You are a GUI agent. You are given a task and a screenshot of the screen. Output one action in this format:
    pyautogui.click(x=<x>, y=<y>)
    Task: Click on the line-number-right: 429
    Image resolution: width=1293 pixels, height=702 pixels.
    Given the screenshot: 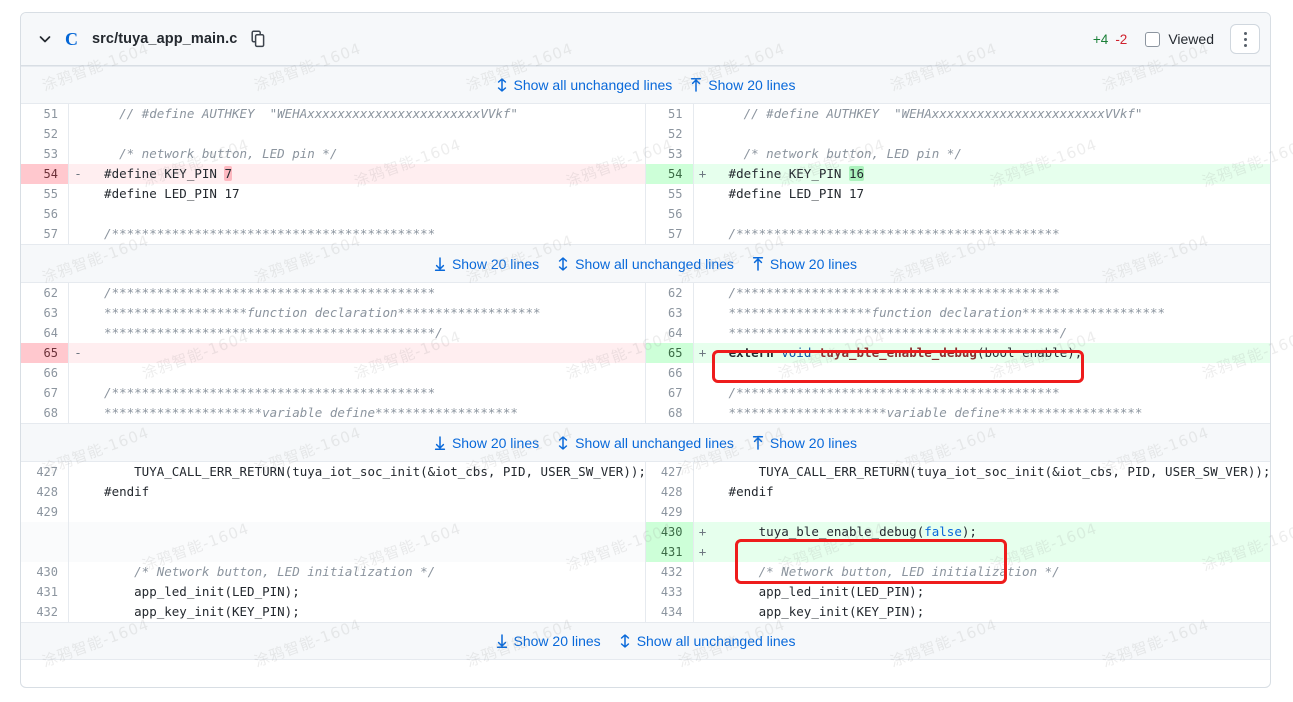 What is the action you would take?
    pyautogui.click(x=670, y=512)
    